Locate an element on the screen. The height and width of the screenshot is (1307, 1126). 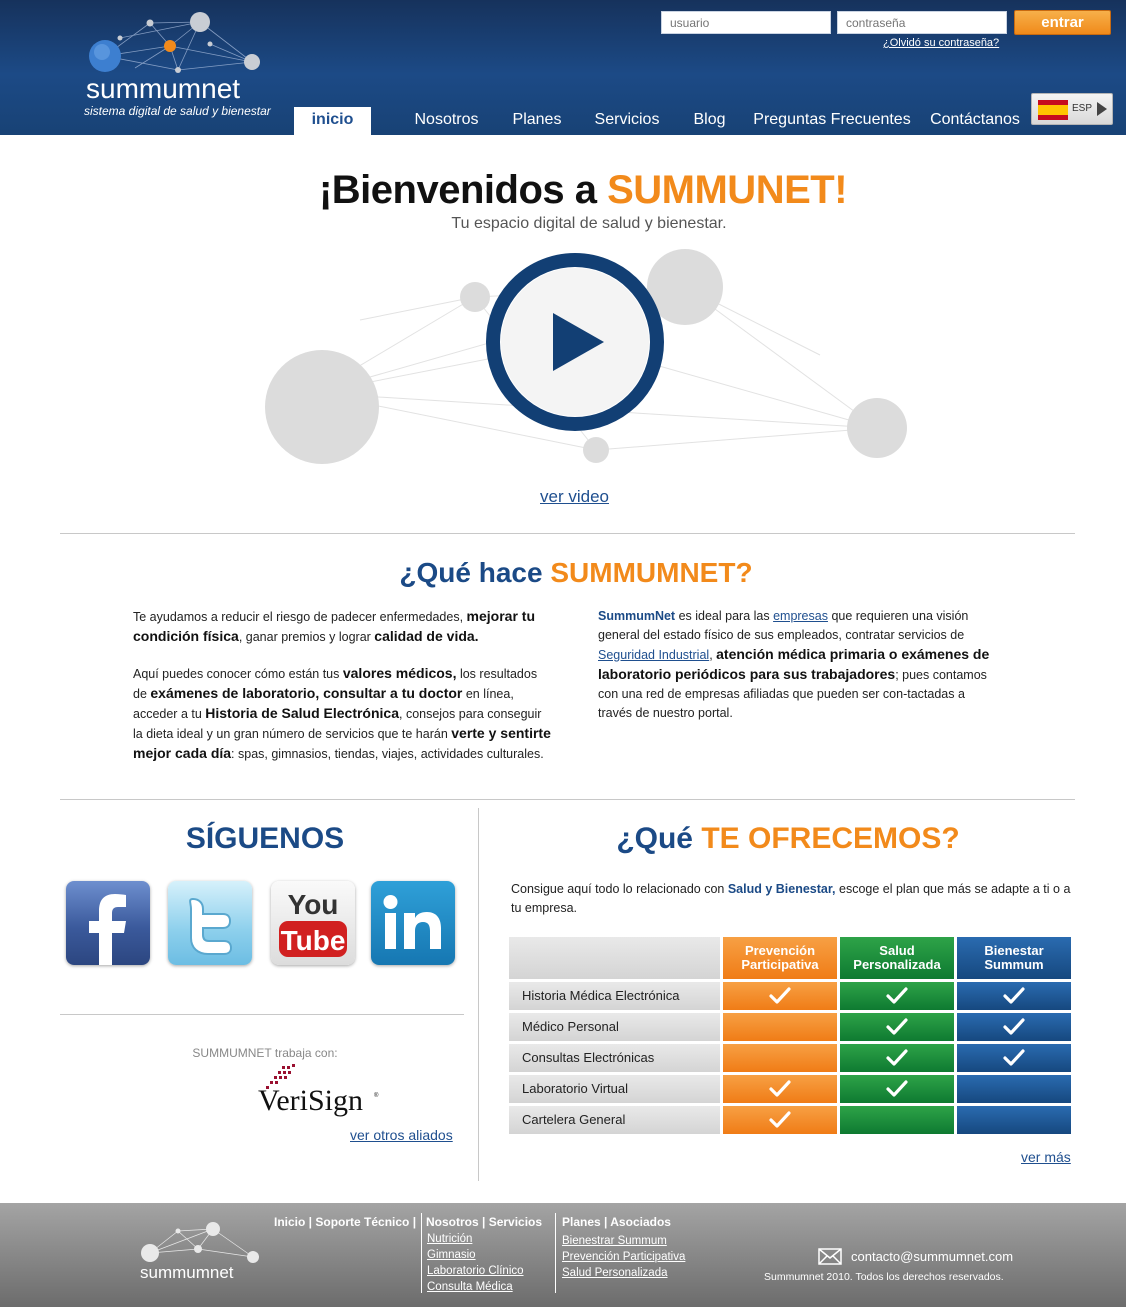
footer-link-consulta: Consulta Médica is located at coordinates (475, 1287).